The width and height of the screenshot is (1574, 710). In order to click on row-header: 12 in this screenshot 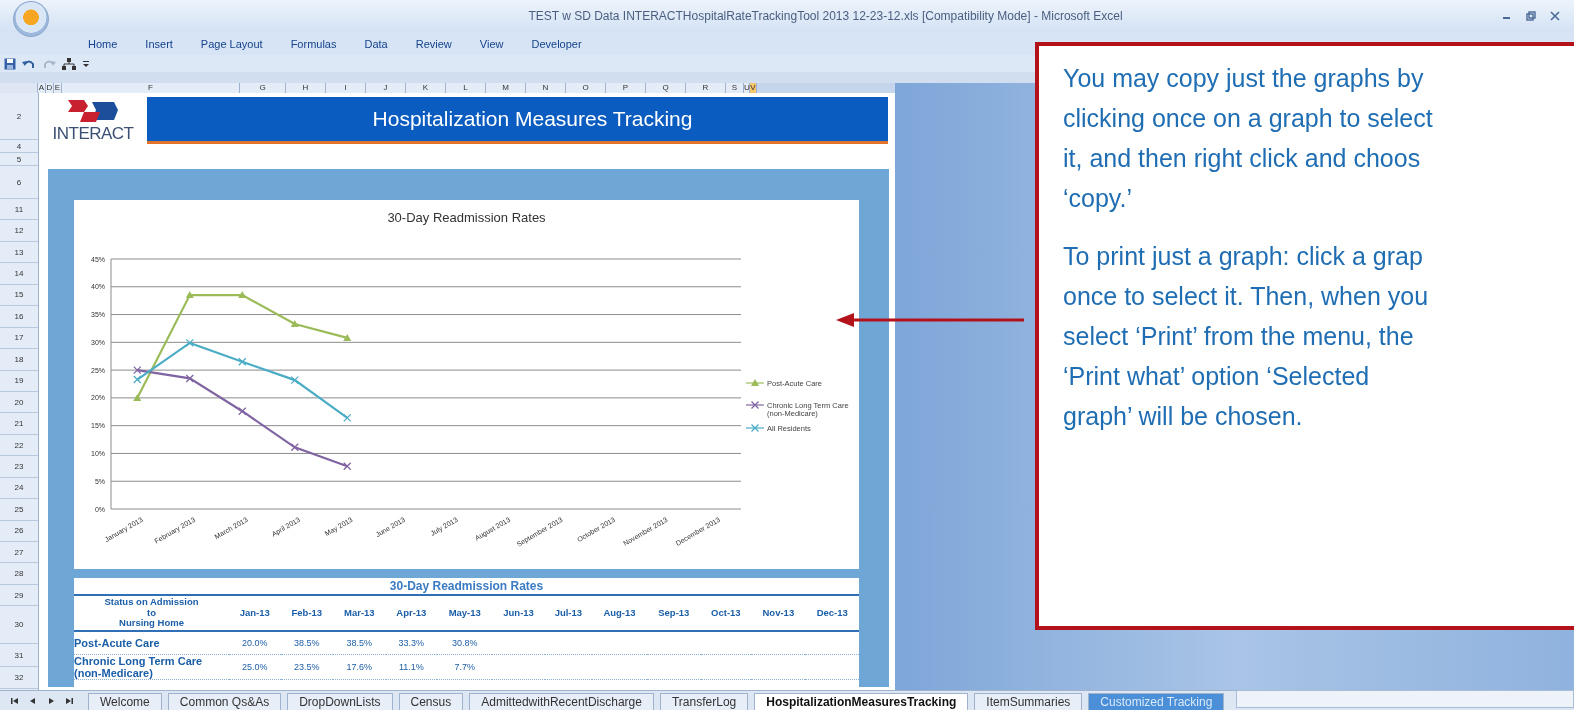, I will do `click(19, 231)`.